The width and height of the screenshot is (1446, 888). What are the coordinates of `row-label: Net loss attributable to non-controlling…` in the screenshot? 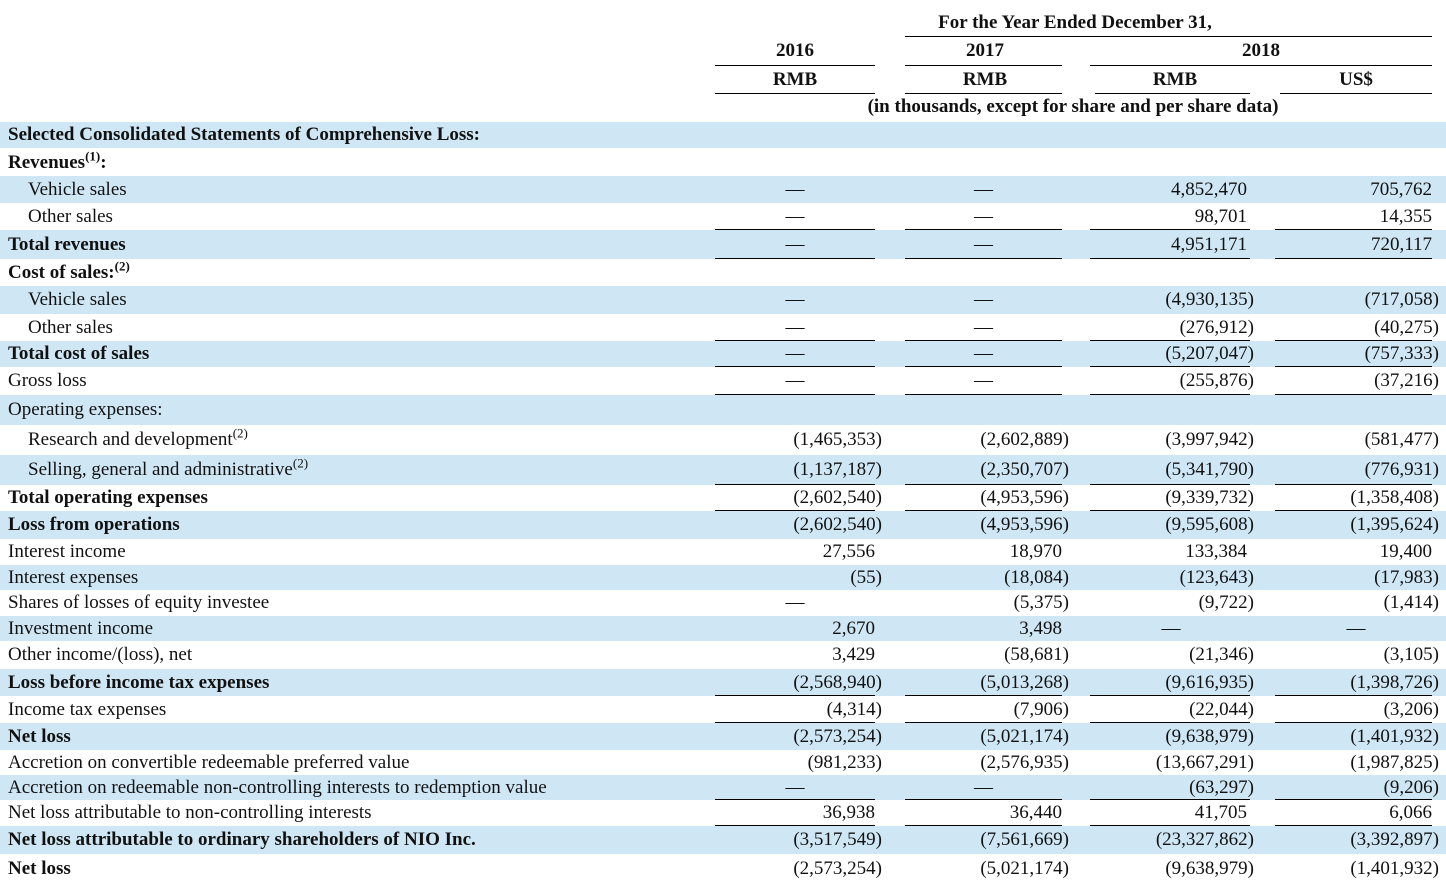 It's located at (190, 813).